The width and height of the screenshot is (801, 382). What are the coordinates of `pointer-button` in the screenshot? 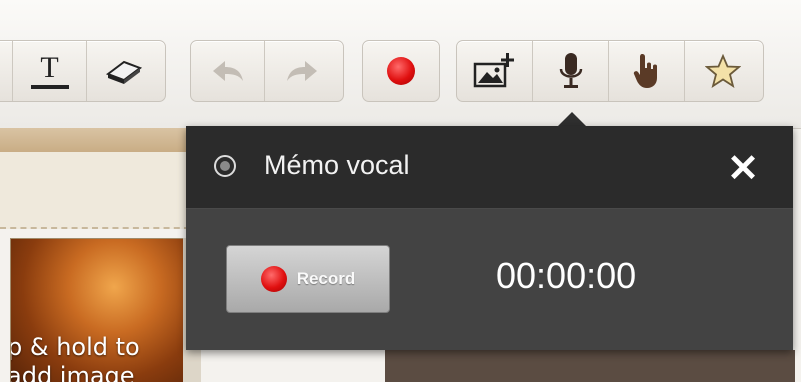 It's located at (647, 71).